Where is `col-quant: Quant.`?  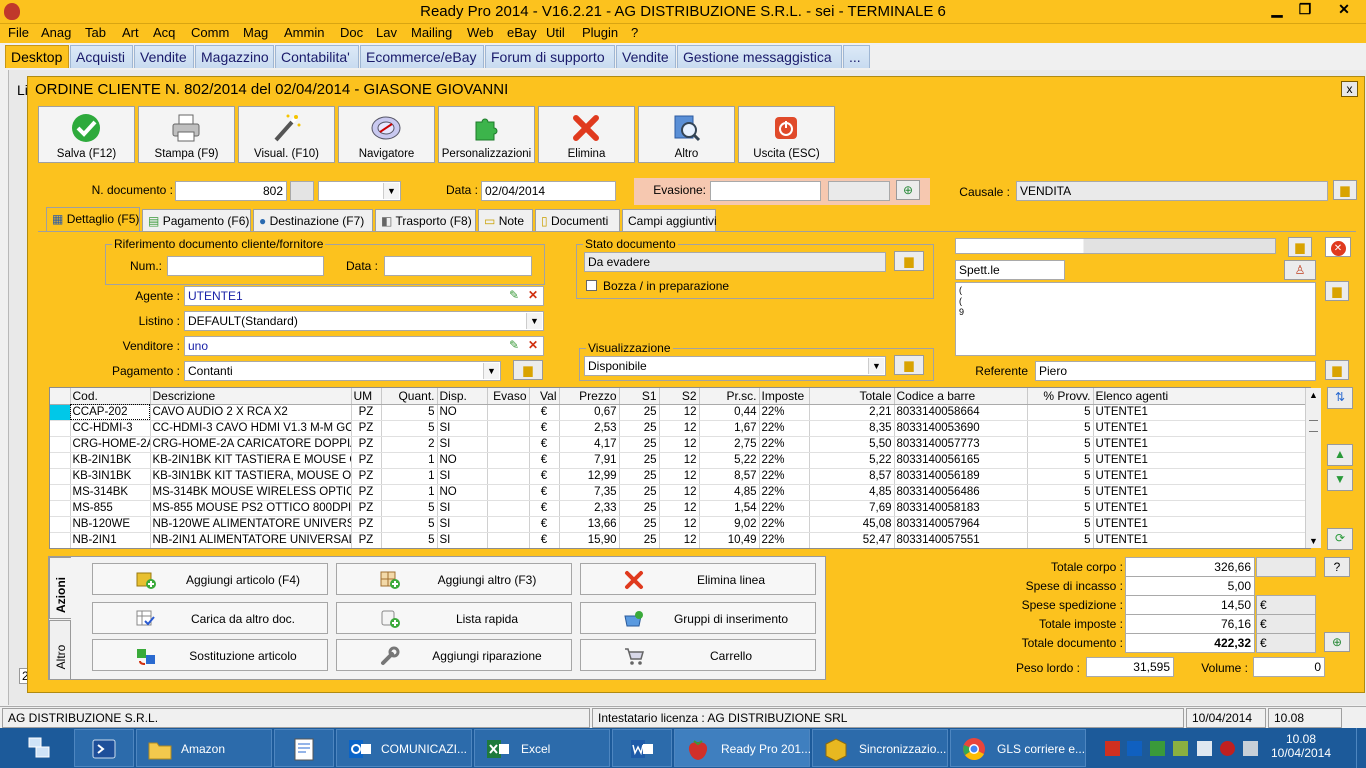
col-quant: Quant. is located at coordinates (409, 396).